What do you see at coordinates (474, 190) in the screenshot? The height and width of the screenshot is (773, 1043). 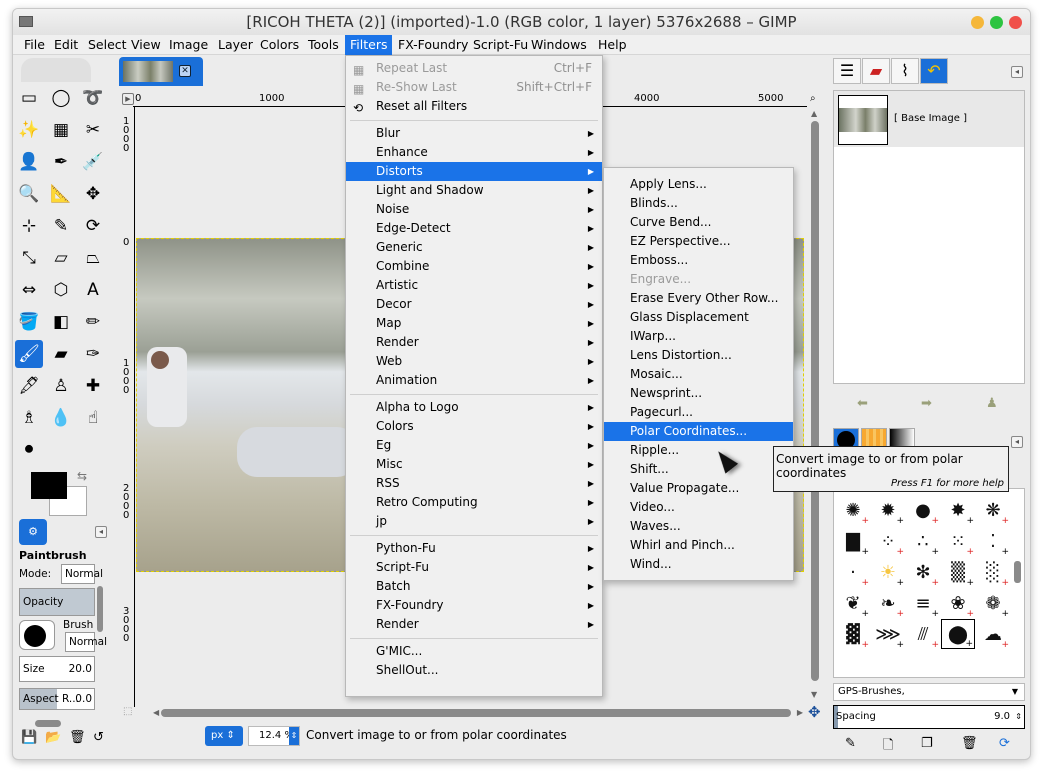 I see `menu-item-light-and-shadow: Light and Shadow ▶` at bounding box center [474, 190].